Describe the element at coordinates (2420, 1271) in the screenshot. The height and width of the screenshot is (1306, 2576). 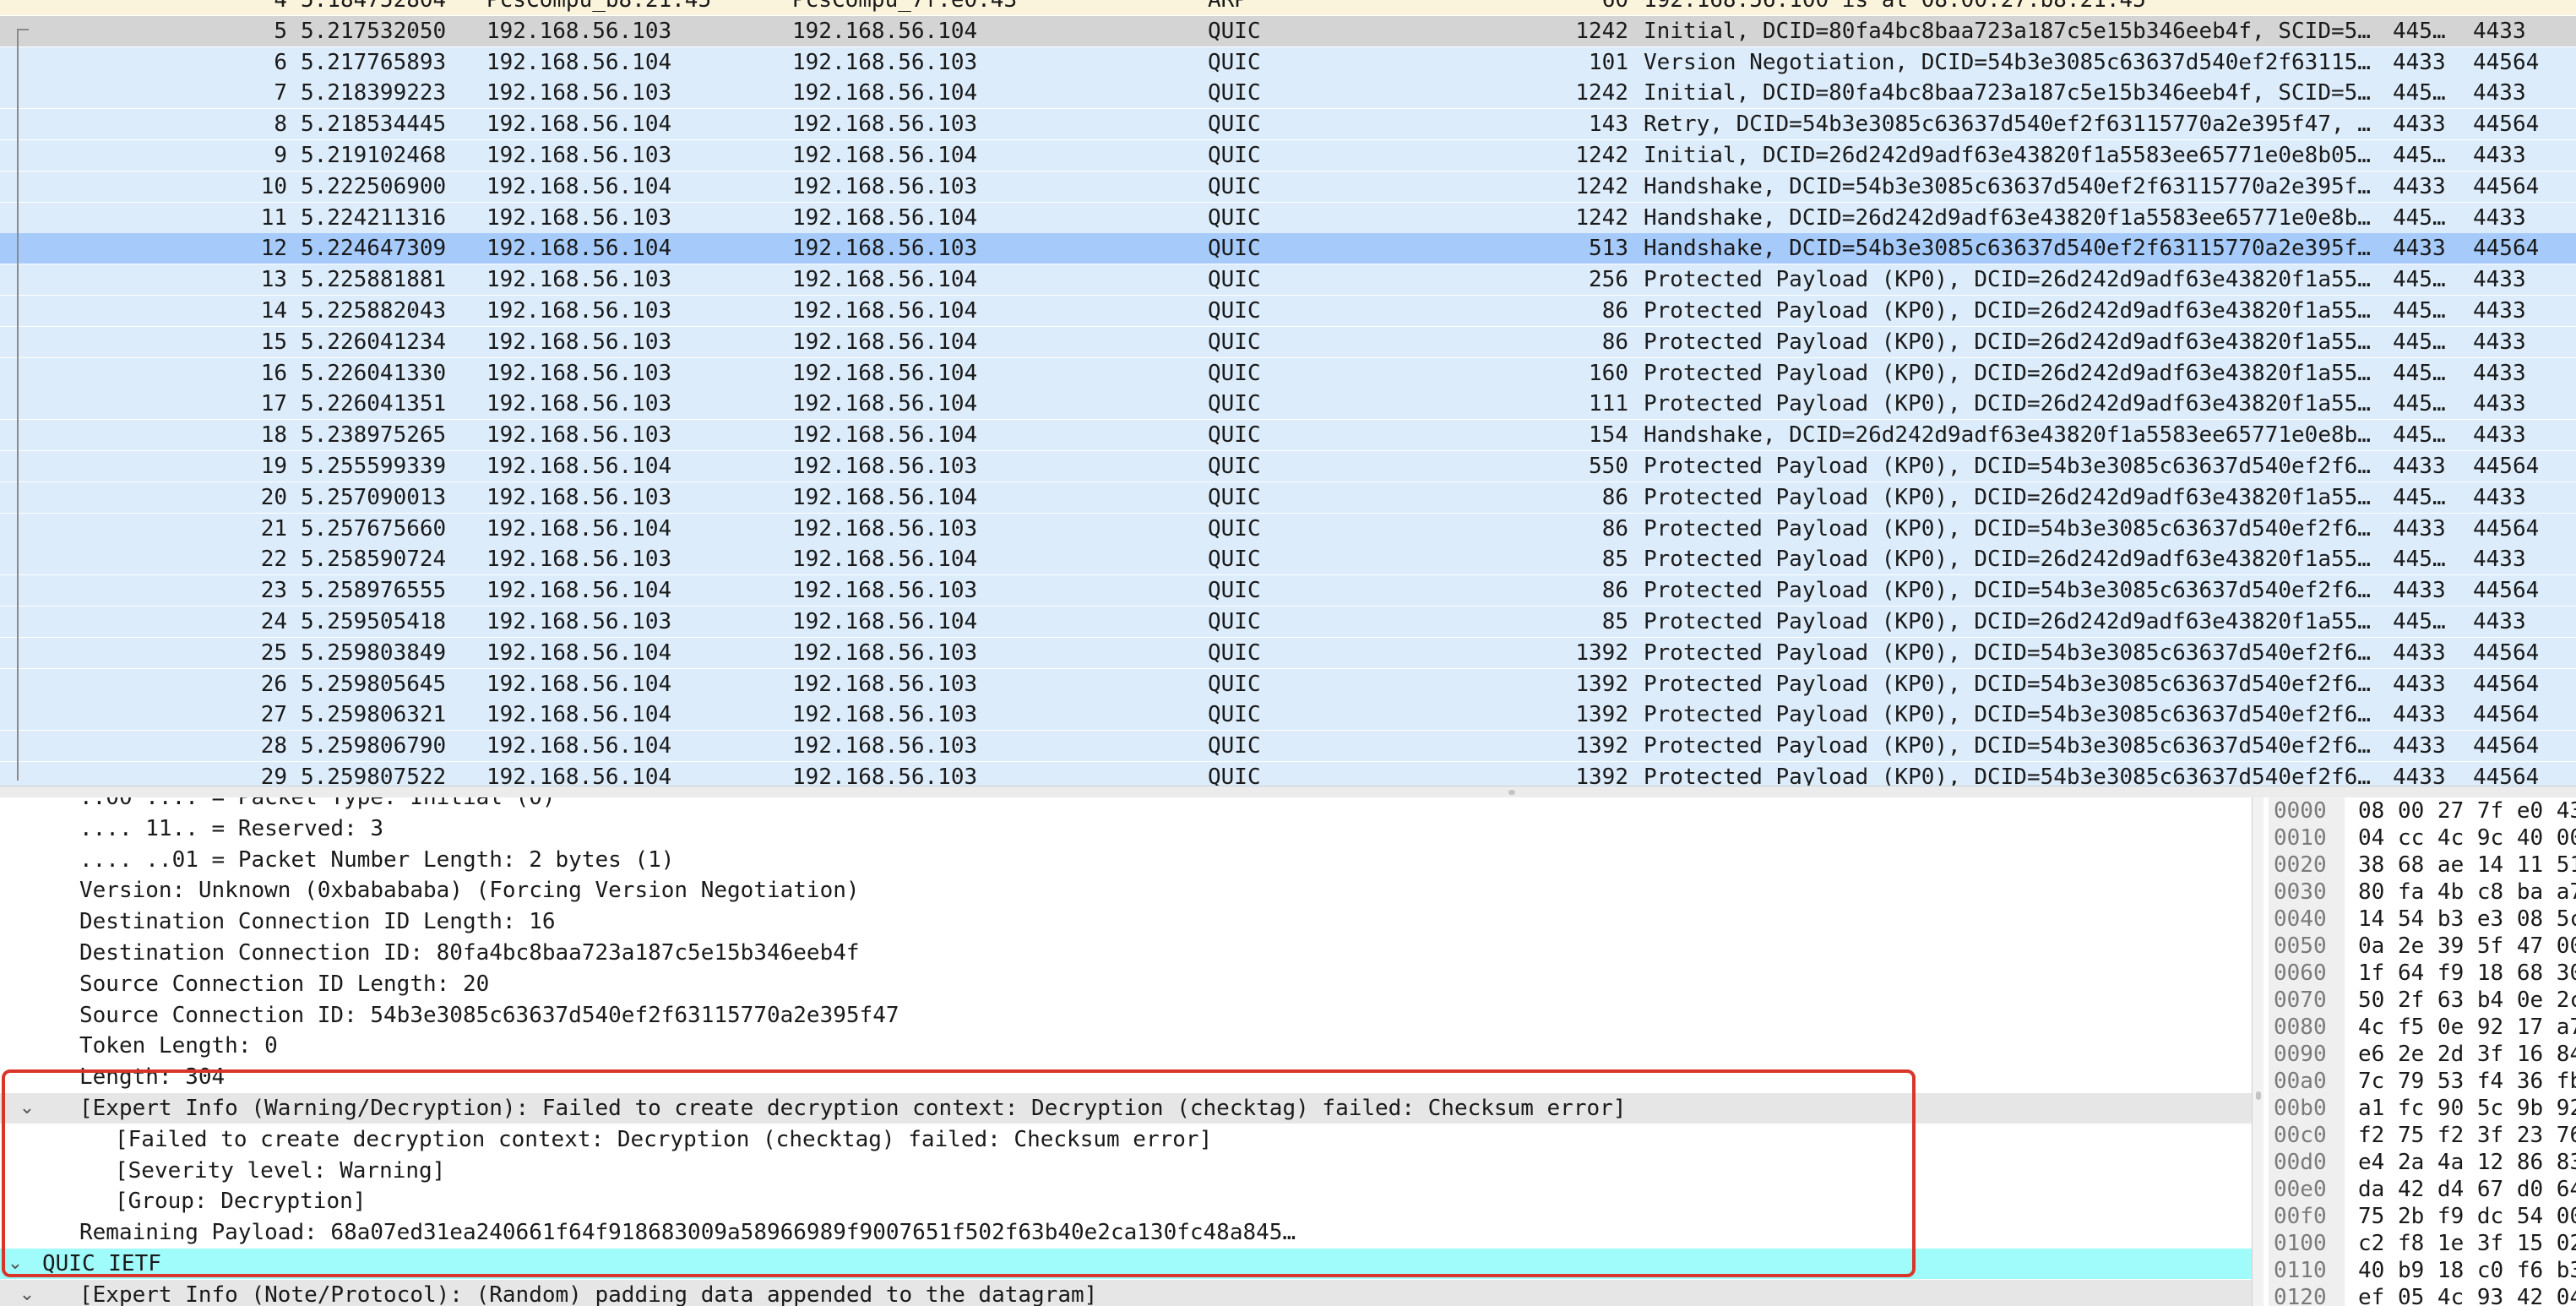
I see `bytes-row: 0110 40 b9 18 c0 f6 b3` at that location.